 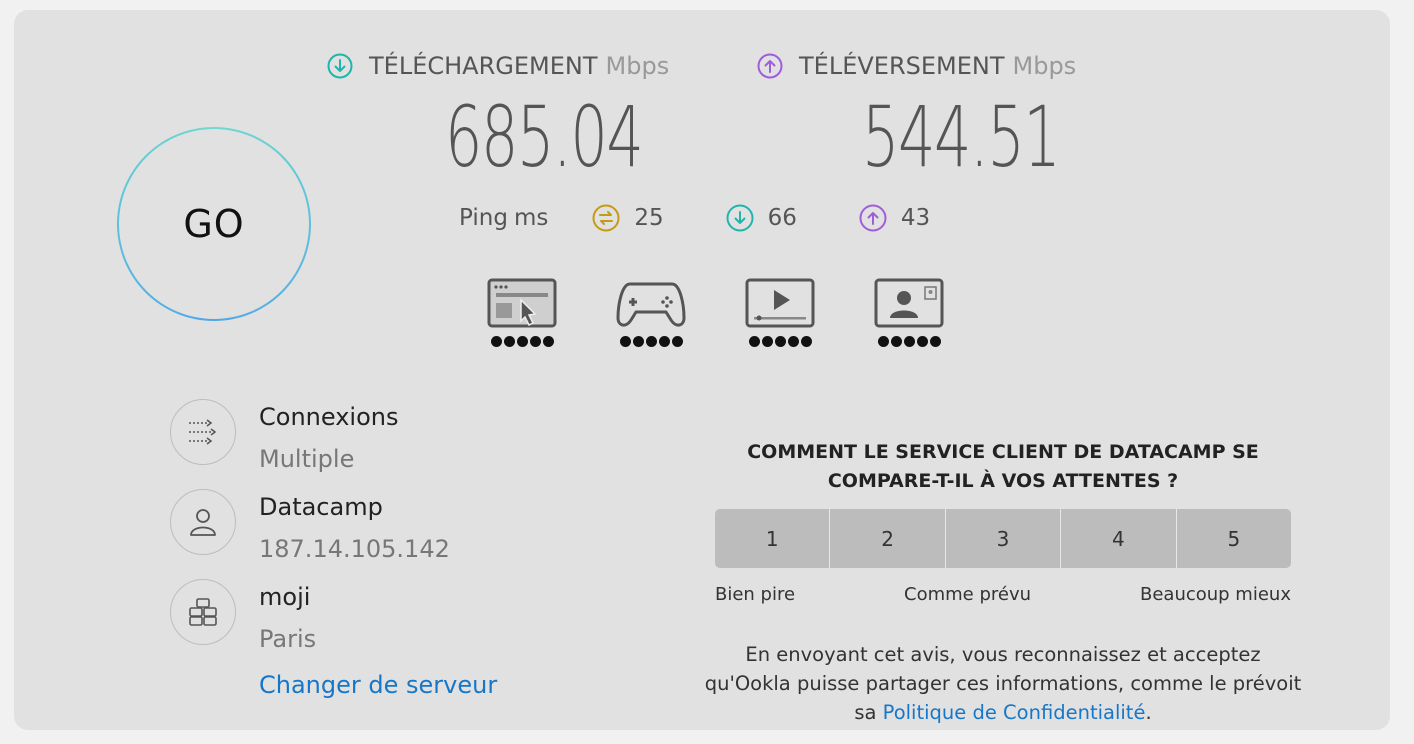 What do you see at coordinates (961, 137) in the screenshot?
I see `upload-speed-value: 544.51` at bounding box center [961, 137].